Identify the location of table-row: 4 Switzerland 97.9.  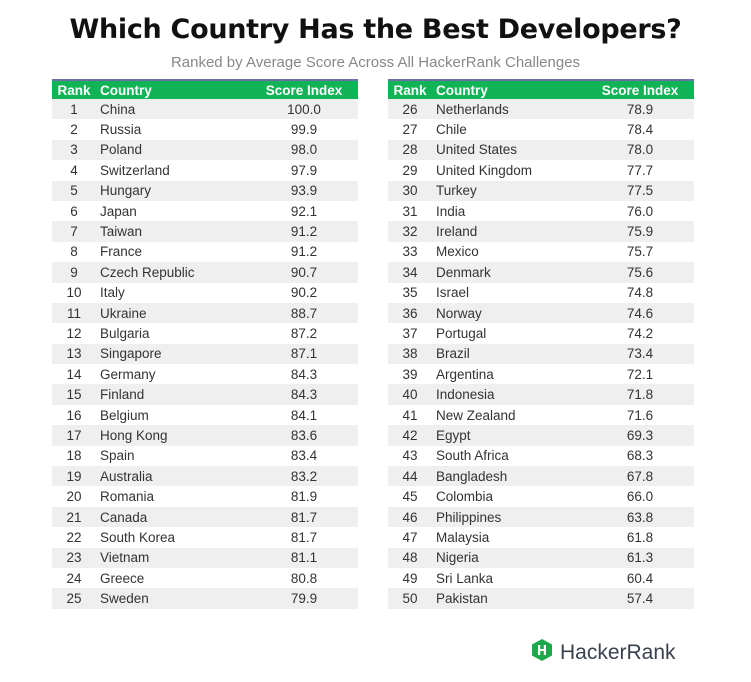
(205, 170).